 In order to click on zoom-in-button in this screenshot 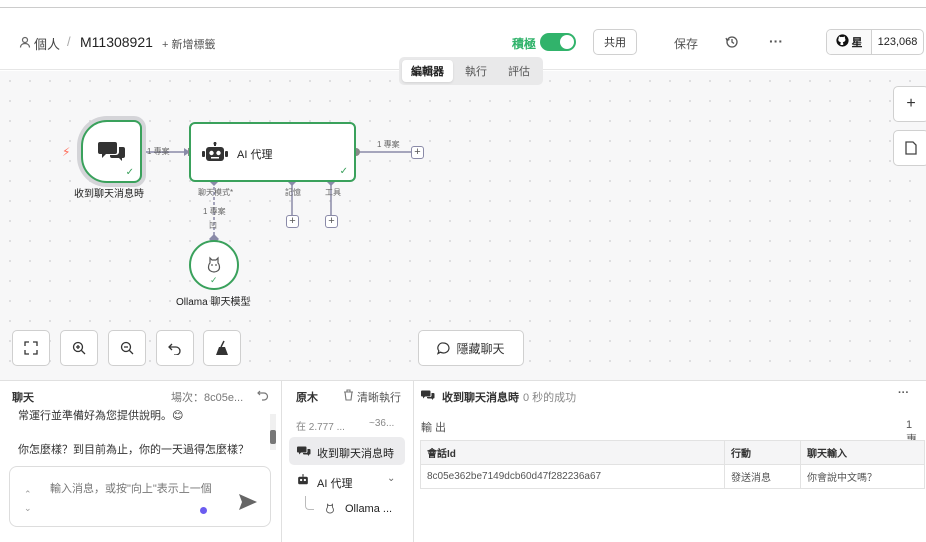, I will do `click(79, 348)`.